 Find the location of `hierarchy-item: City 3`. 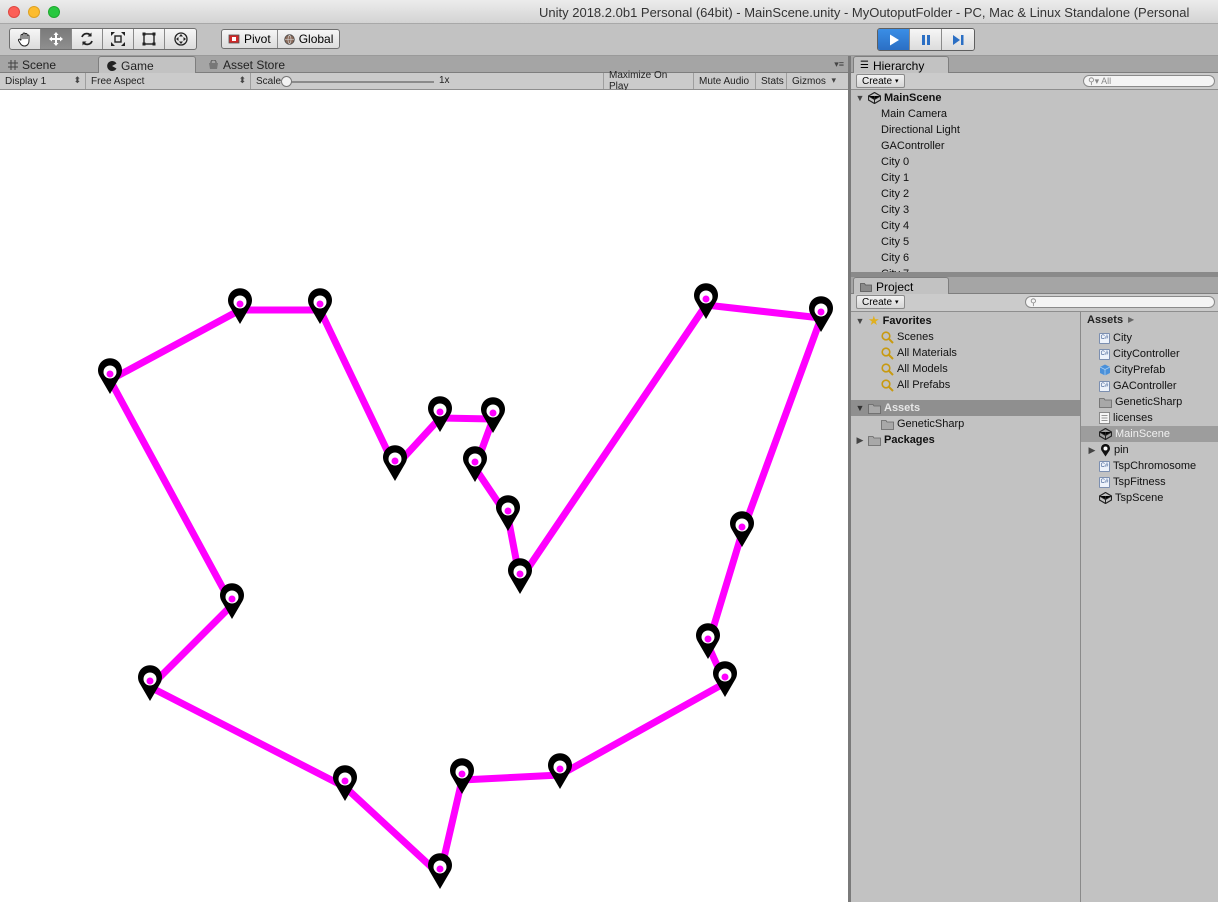

hierarchy-item: City 3 is located at coordinates (1034, 210).